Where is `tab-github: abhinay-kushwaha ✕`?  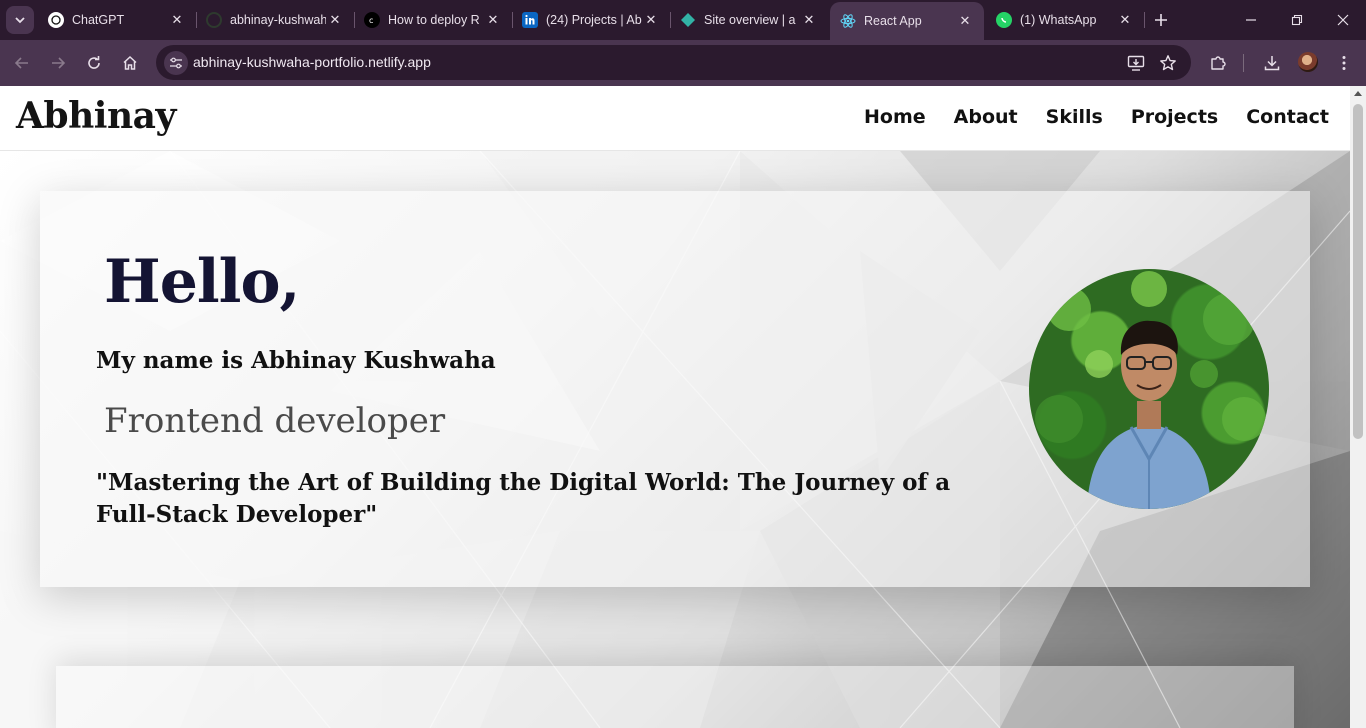
tab-github: abhinay-kushwaha ✕ is located at coordinates (275, 20).